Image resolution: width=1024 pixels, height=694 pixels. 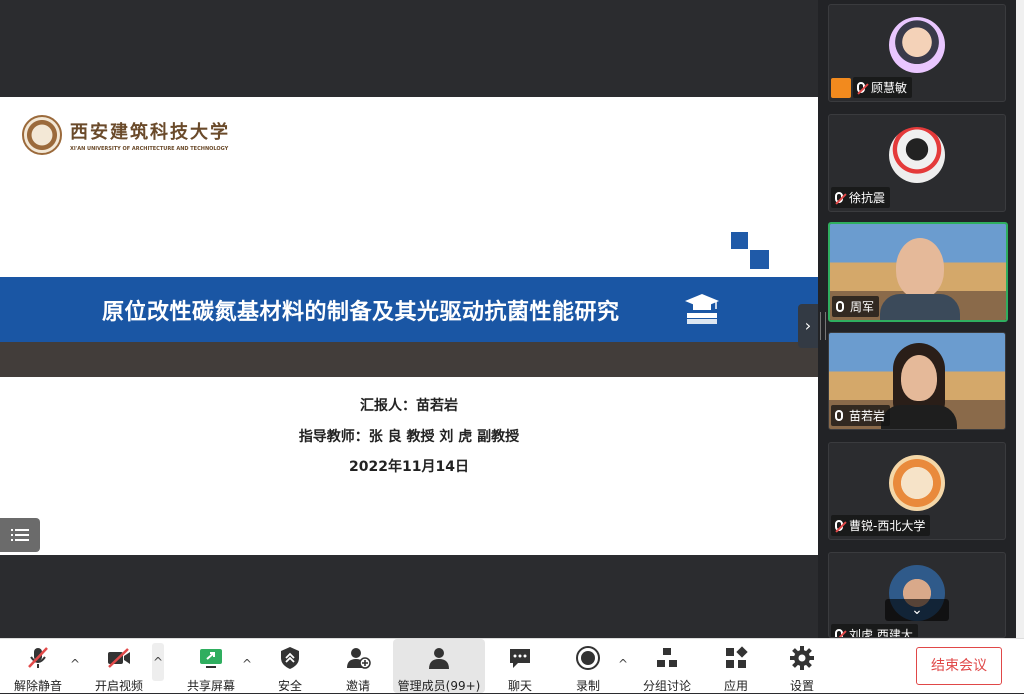 I want to click on chat-button: 聊天, so click(x=520, y=666).